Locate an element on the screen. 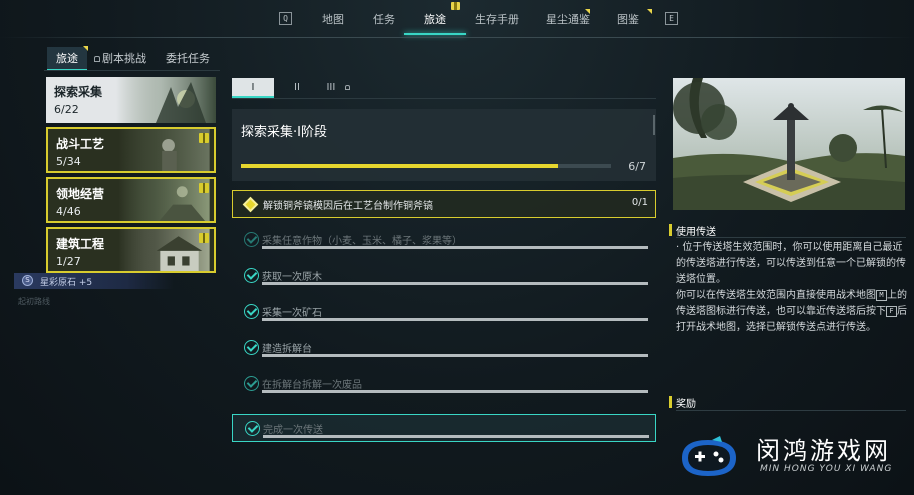 The width and height of the screenshot is (914, 495). category-card-territory: 领地经营 4/46 is located at coordinates (131, 200).